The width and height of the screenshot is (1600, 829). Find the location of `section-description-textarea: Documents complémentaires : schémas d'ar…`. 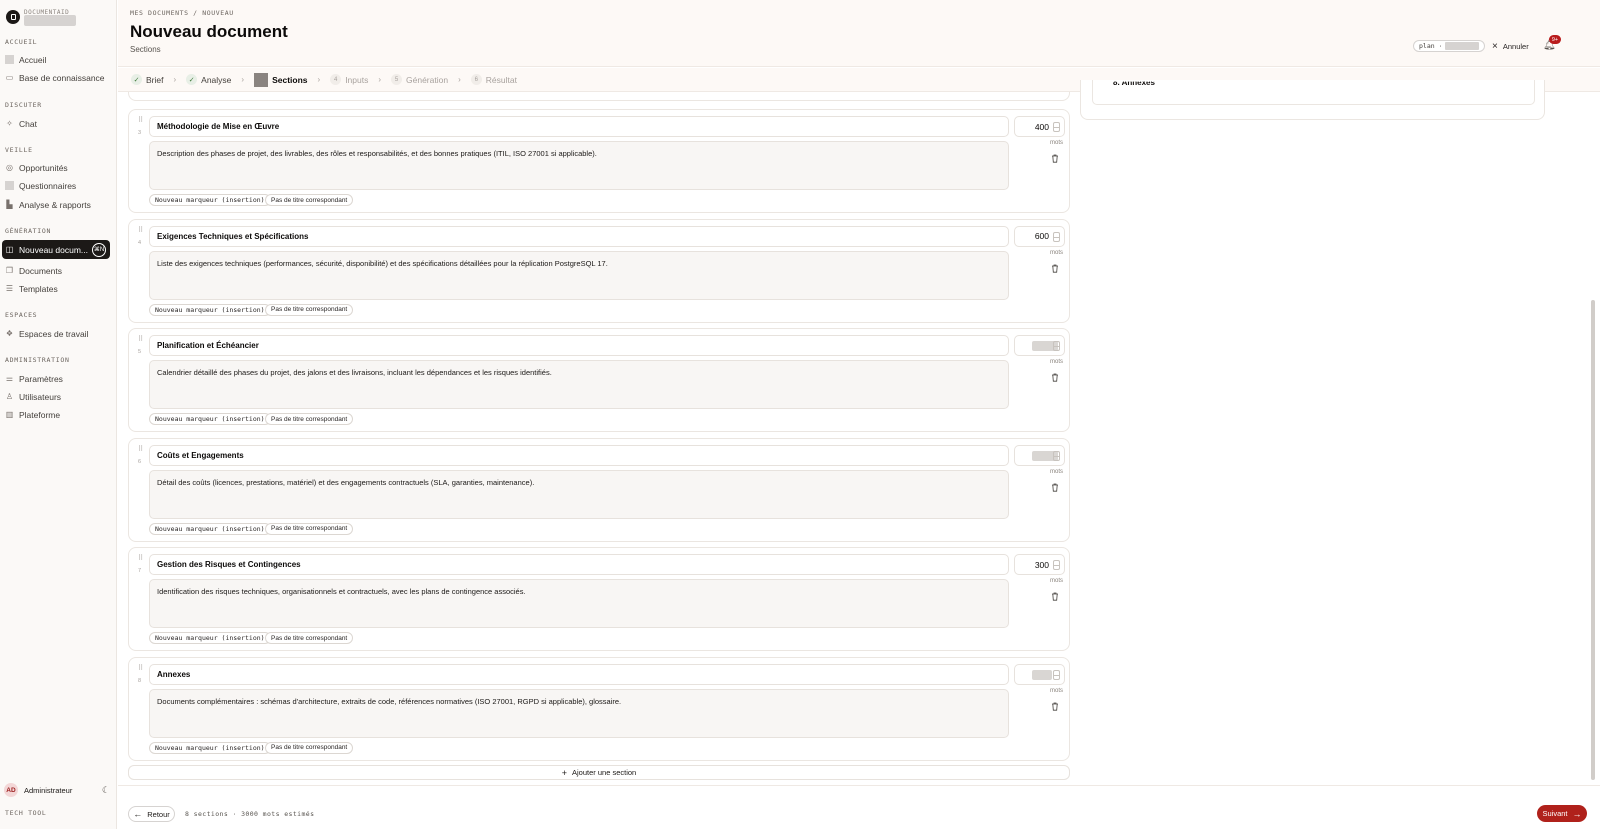

section-description-textarea: Documents complémentaires : schémas d'ar… is located at coordinates (579, 713).